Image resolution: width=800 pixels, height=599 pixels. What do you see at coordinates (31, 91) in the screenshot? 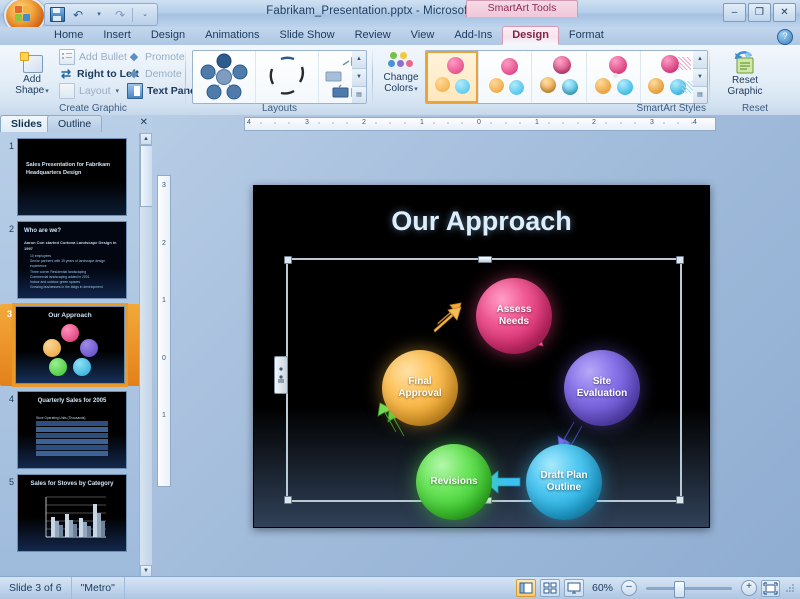
I see `add-shape-label-line2-row: Shape▾` at bounding box center [31, 91].